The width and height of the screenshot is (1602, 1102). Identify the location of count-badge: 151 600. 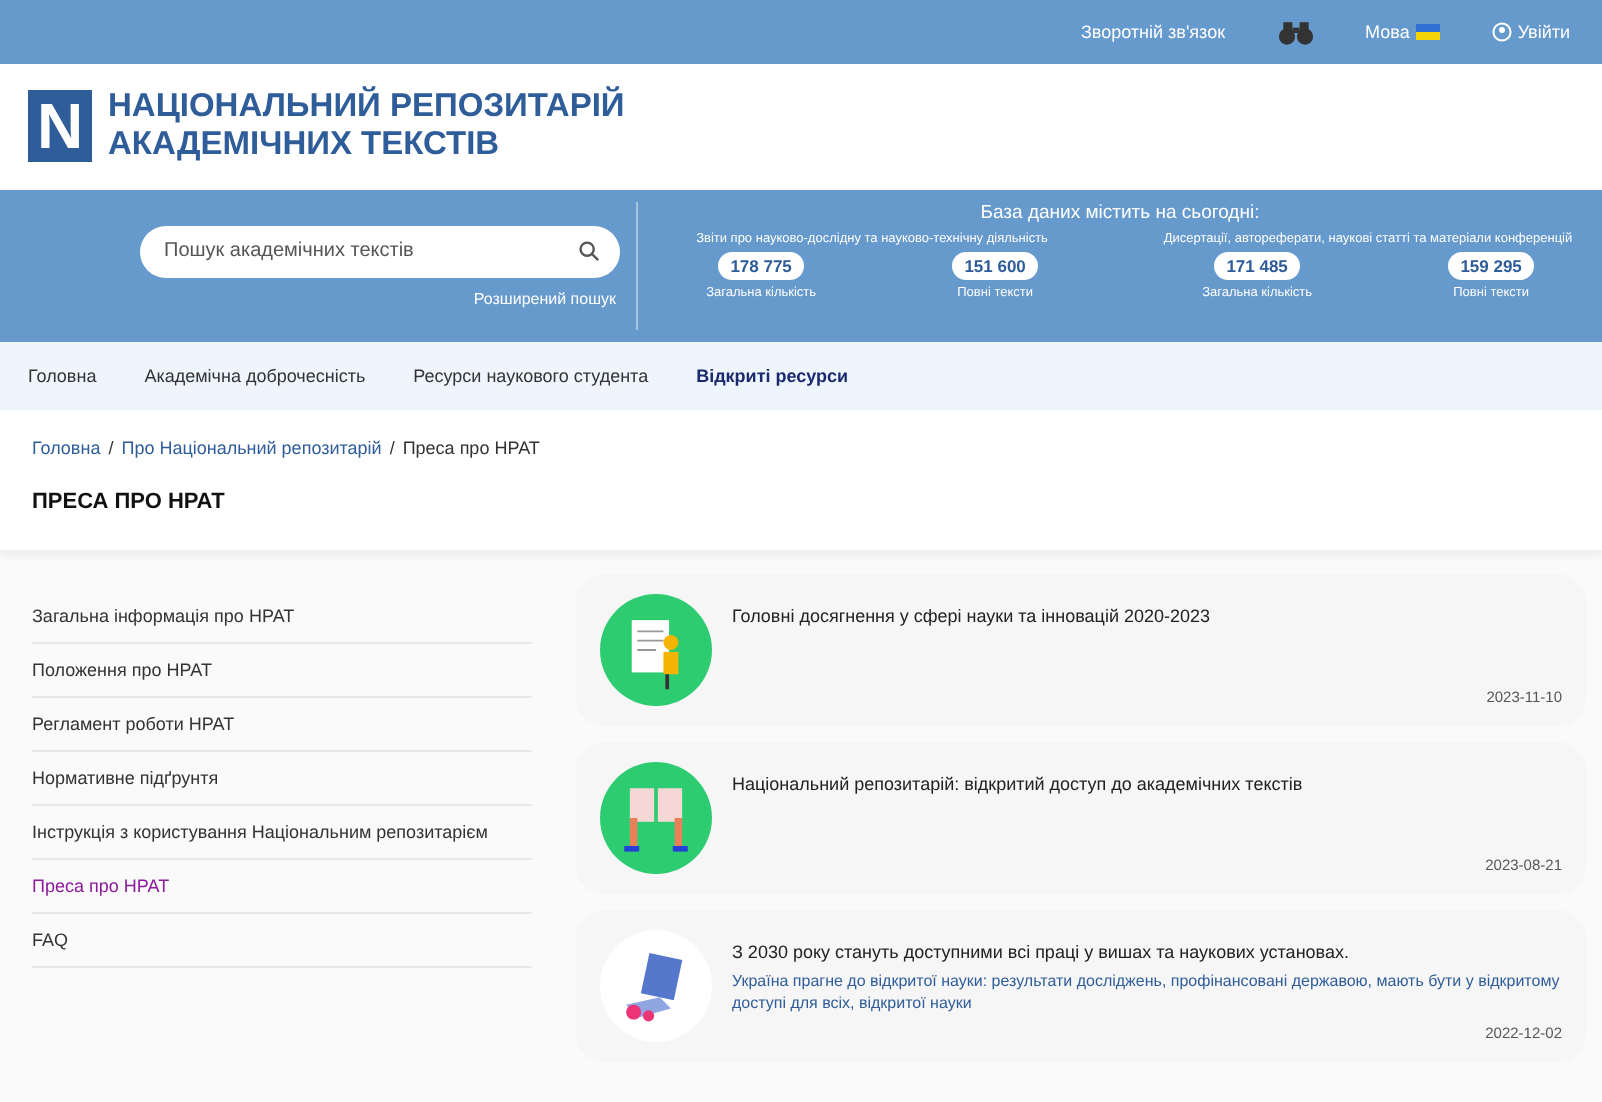
(995, 266).